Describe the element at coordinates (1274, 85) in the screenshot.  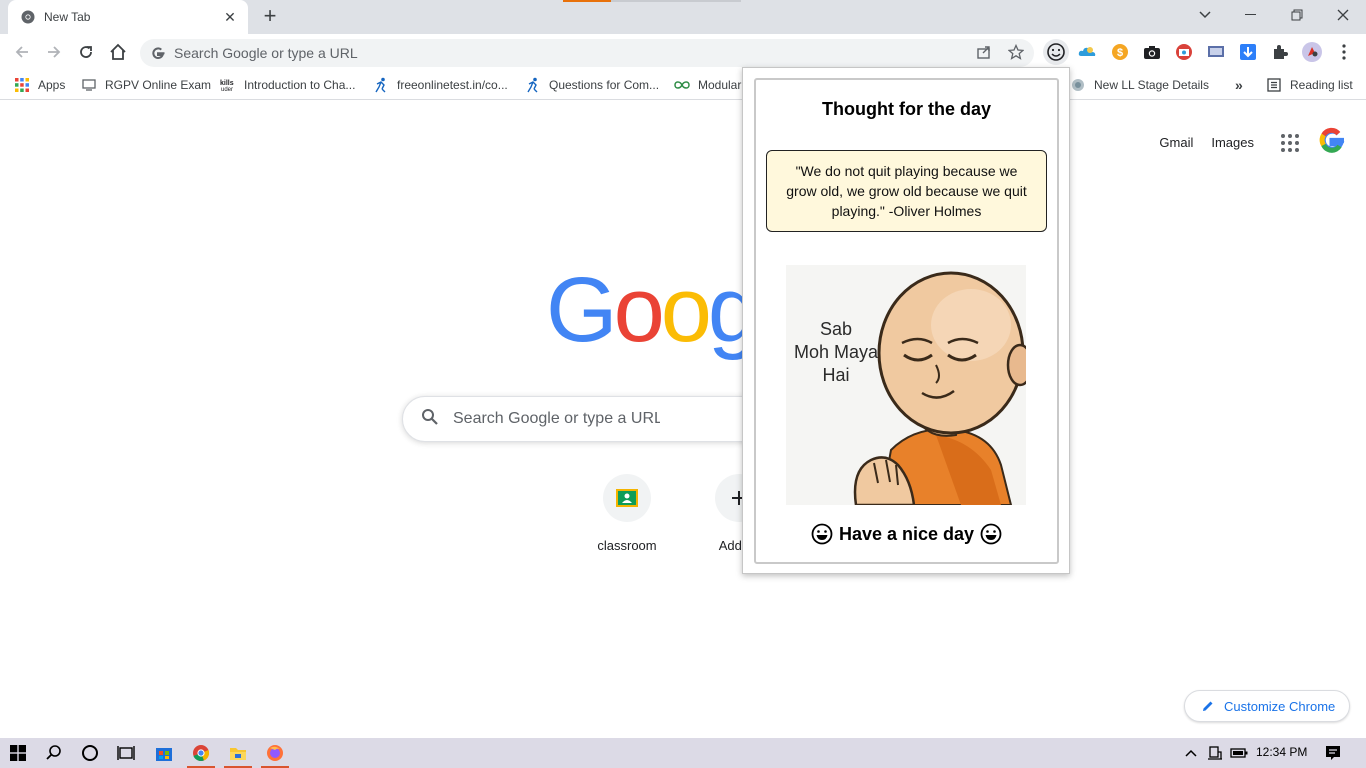
I see `reading-list-icon` at that location.